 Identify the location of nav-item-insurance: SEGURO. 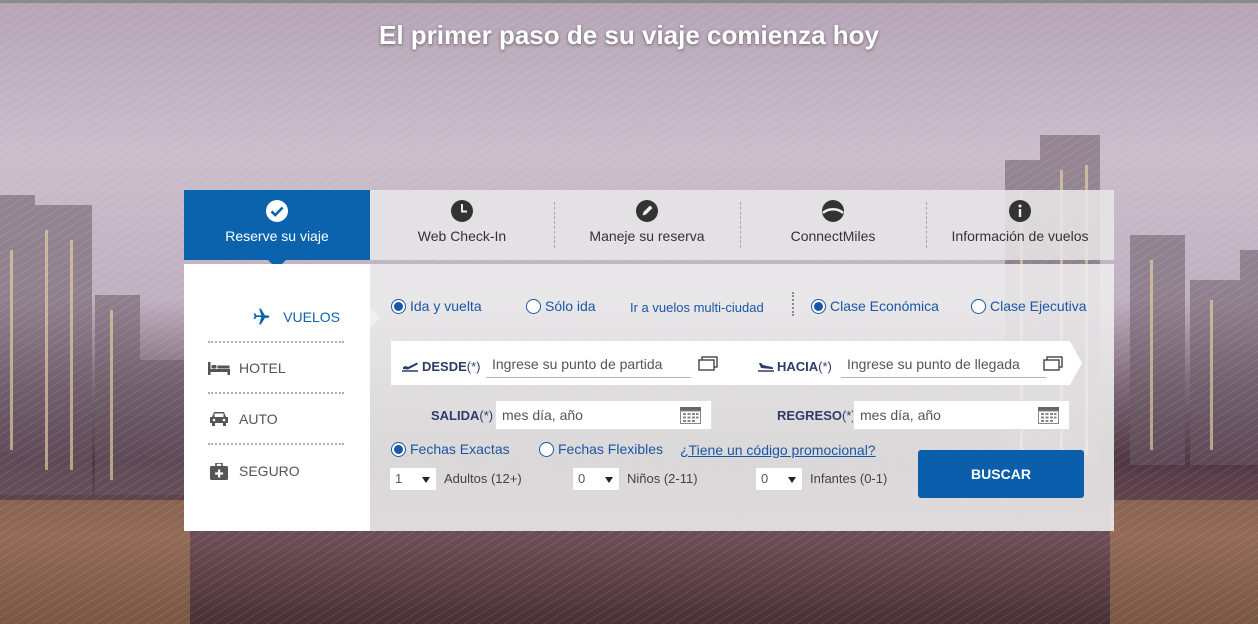
(276, 471).